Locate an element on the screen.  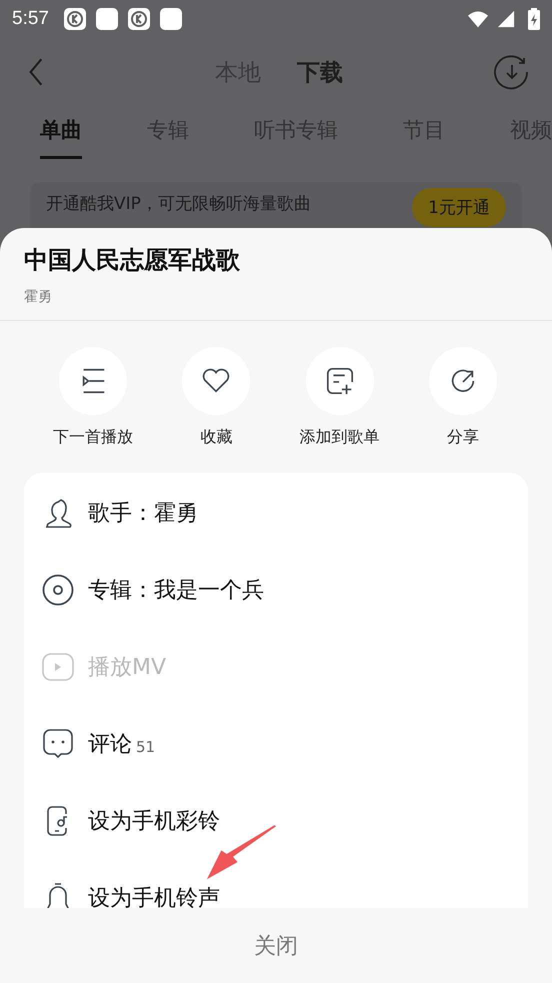
signal-icon is located at coordinates (506, 19).